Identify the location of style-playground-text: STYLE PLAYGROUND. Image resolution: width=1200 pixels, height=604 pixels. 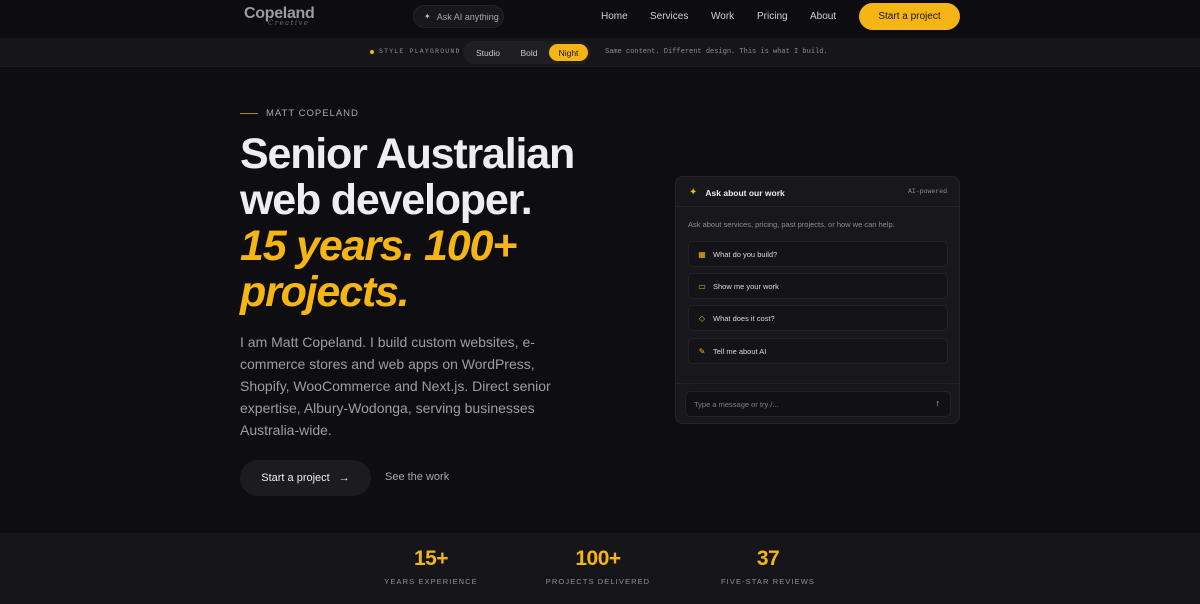
(420, 51).